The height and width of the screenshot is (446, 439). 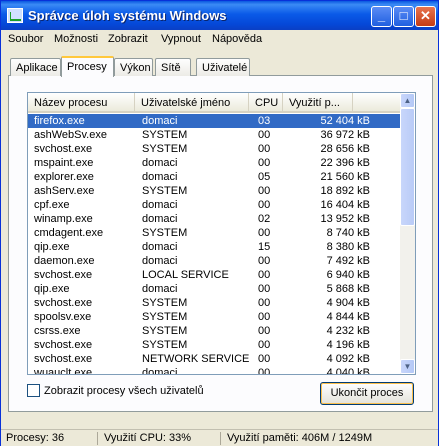 What do you see at coordinates (348, 289) in the screenshot?
I see `process-memory: 5 868 kB` at bounding box center [348, 289].